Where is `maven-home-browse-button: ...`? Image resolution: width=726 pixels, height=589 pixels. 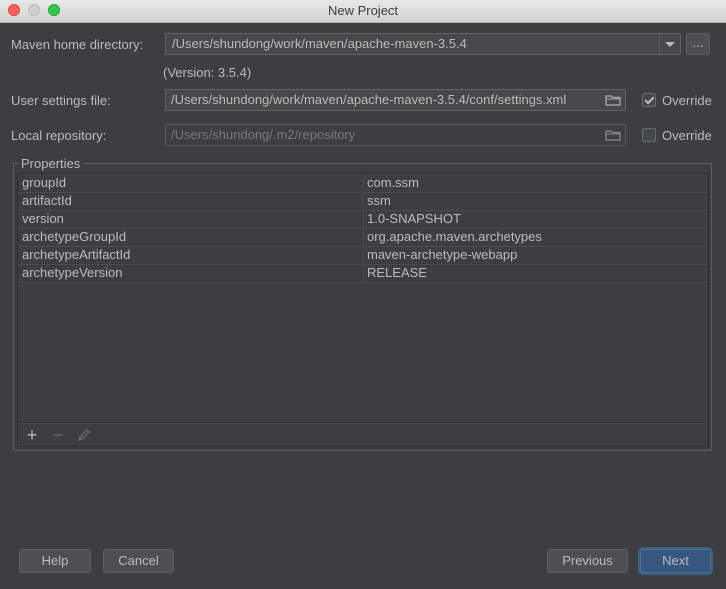 maven-home-browse-button: ... is located at coordinates (698, 44).